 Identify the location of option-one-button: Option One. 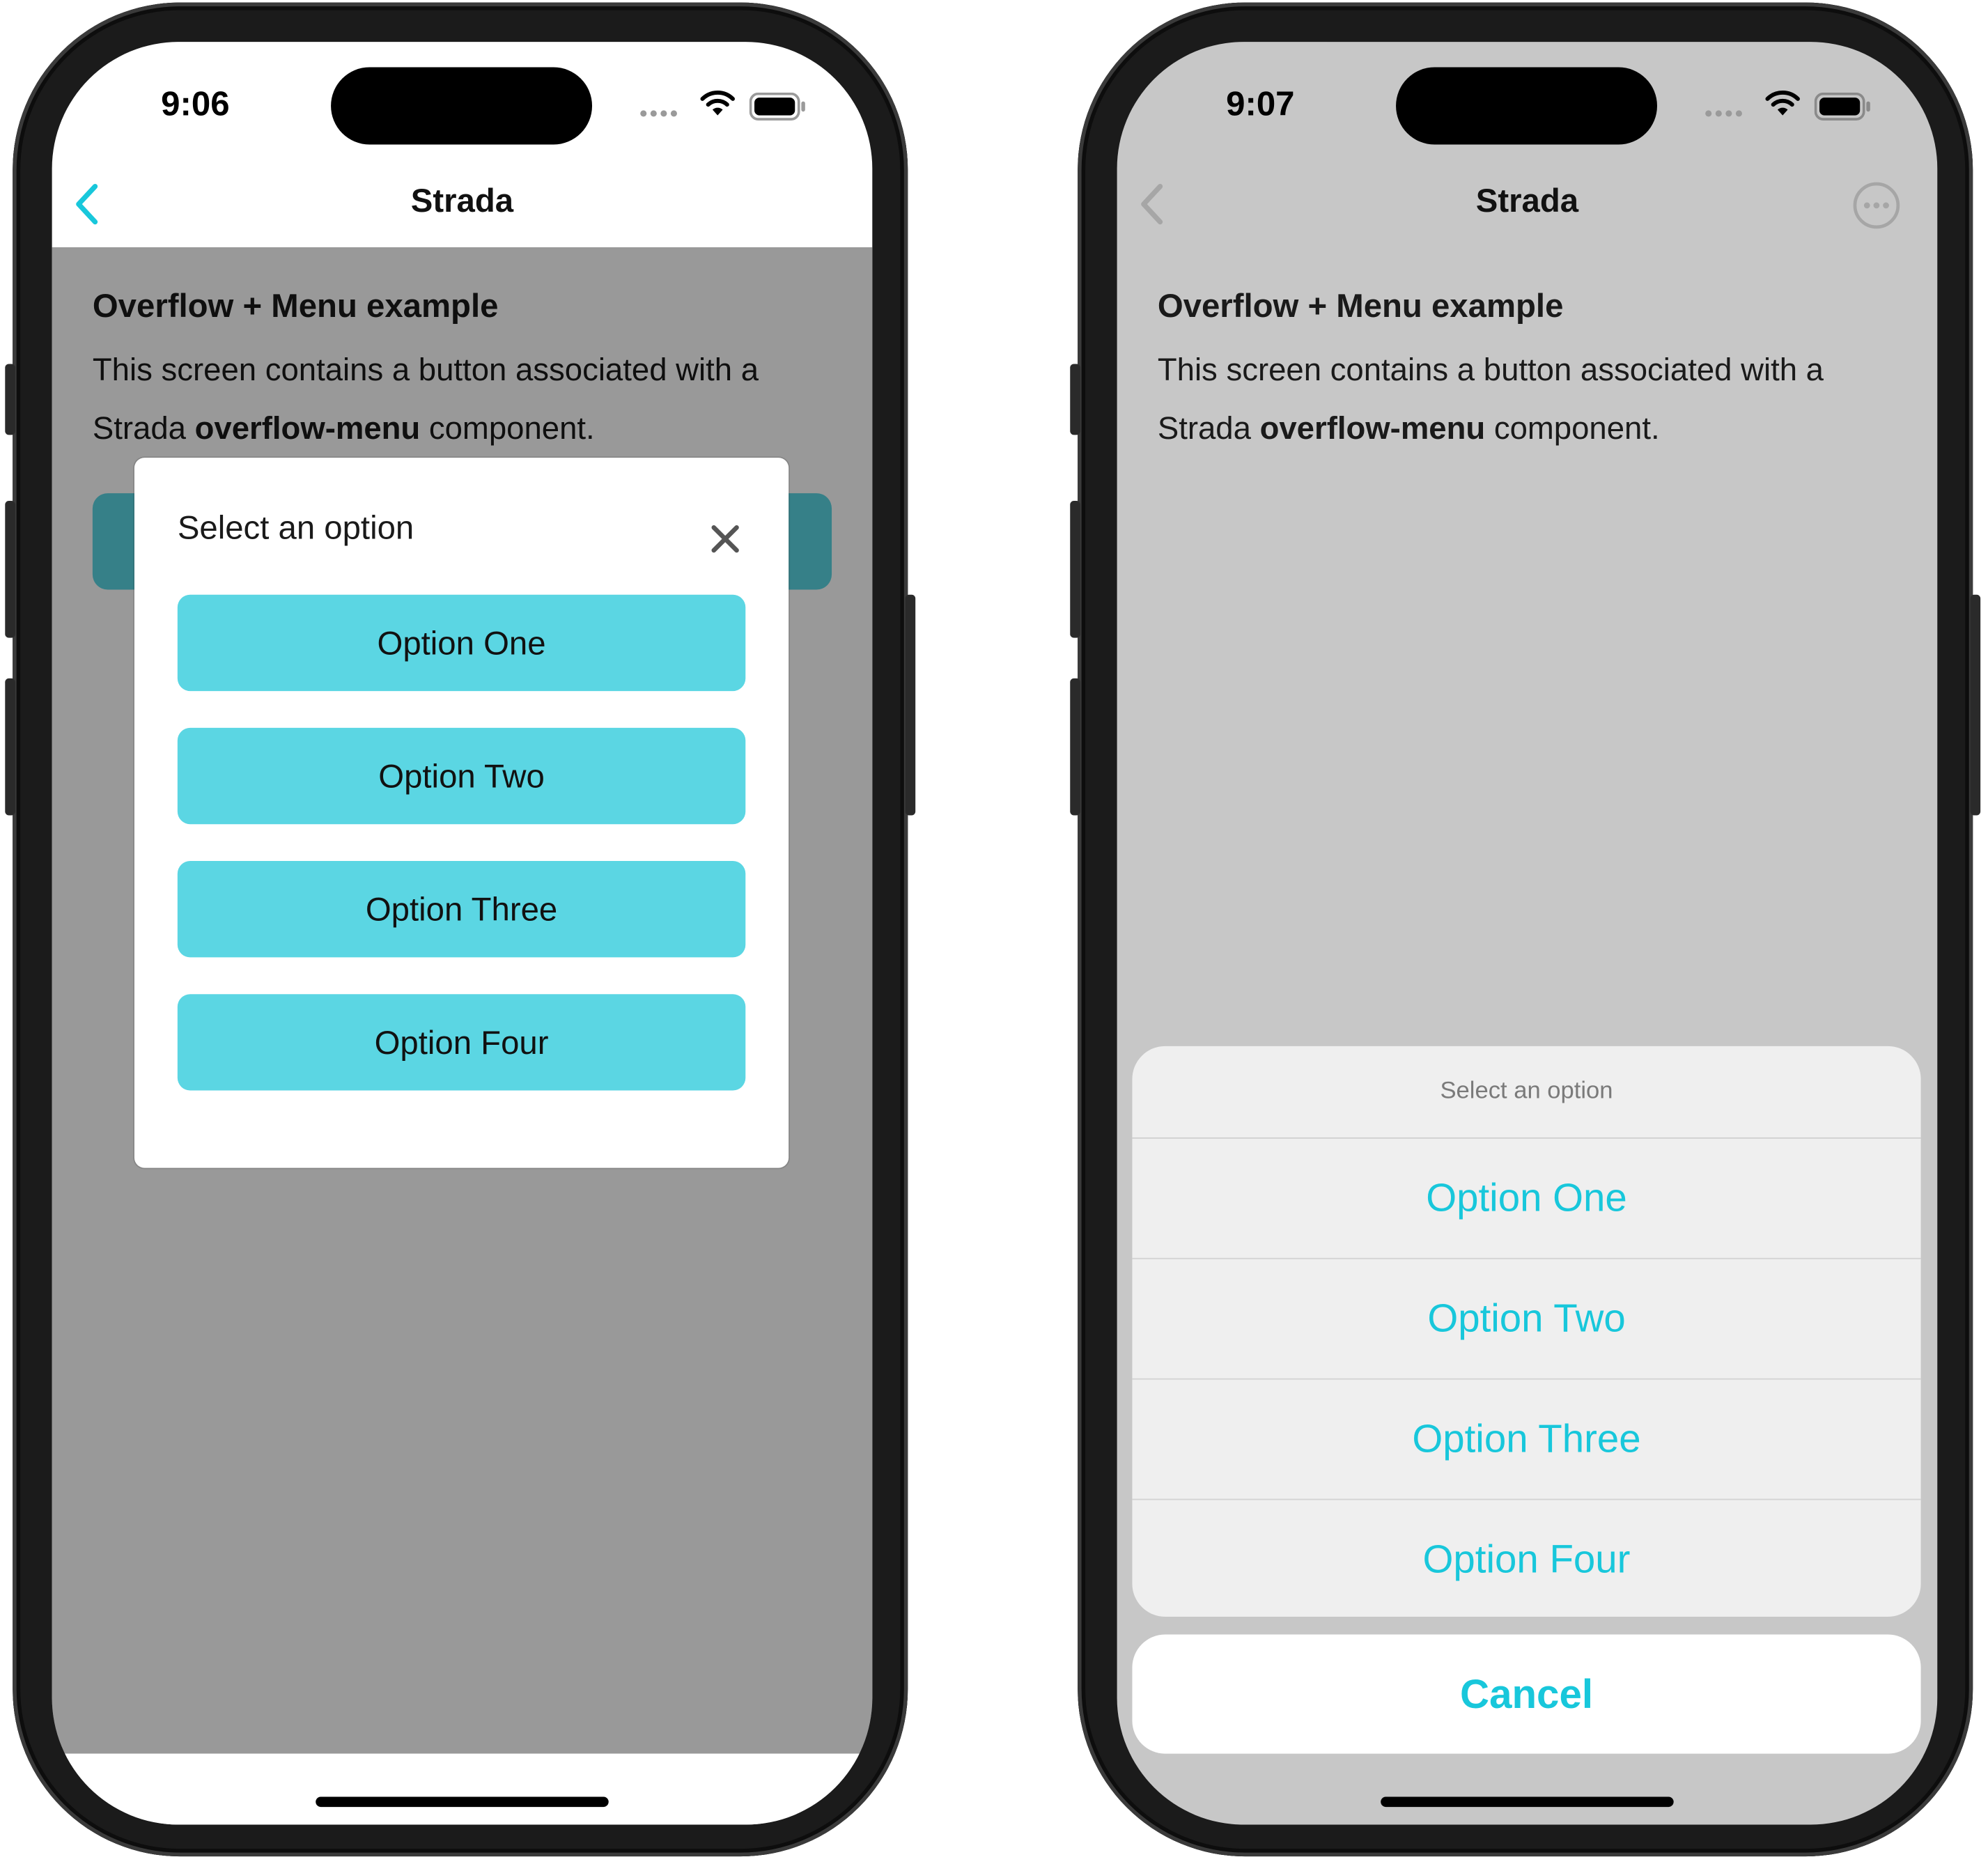
(461, 643).